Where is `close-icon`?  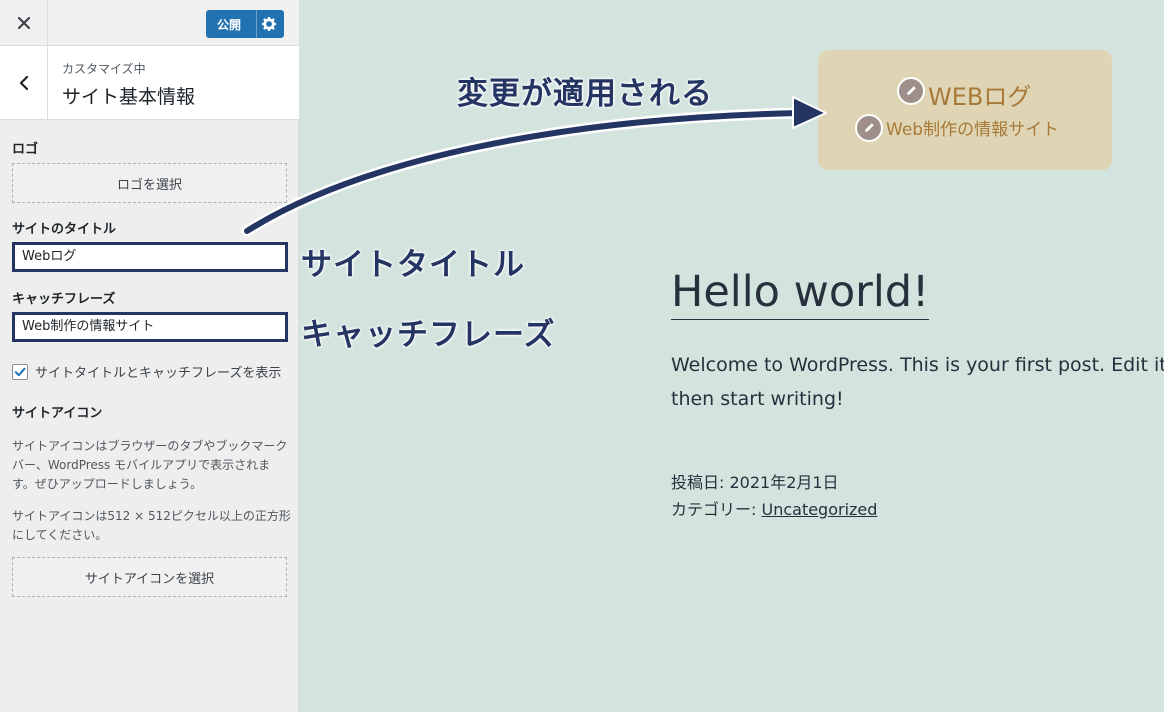 close-icon is located at coordinates (23, 23).